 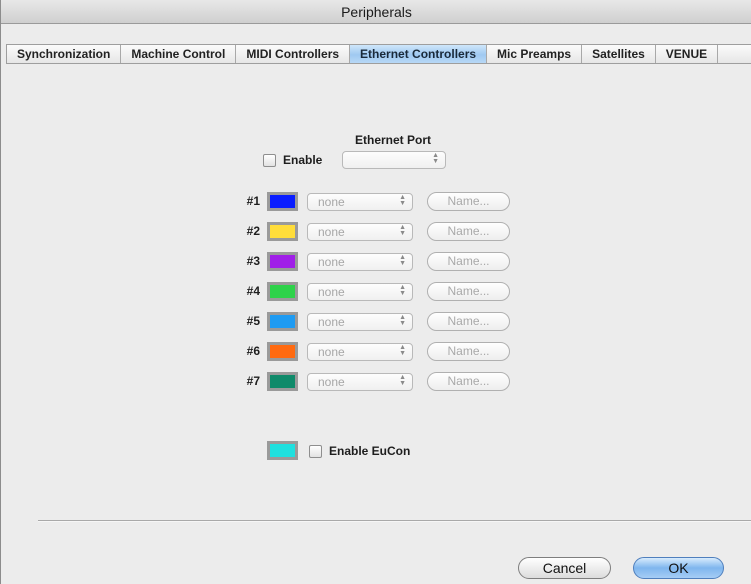 What do you see at coordinates (303, 160) in the screenshot?
I see `enable-label: Enable` at bounding box center [303, 160].